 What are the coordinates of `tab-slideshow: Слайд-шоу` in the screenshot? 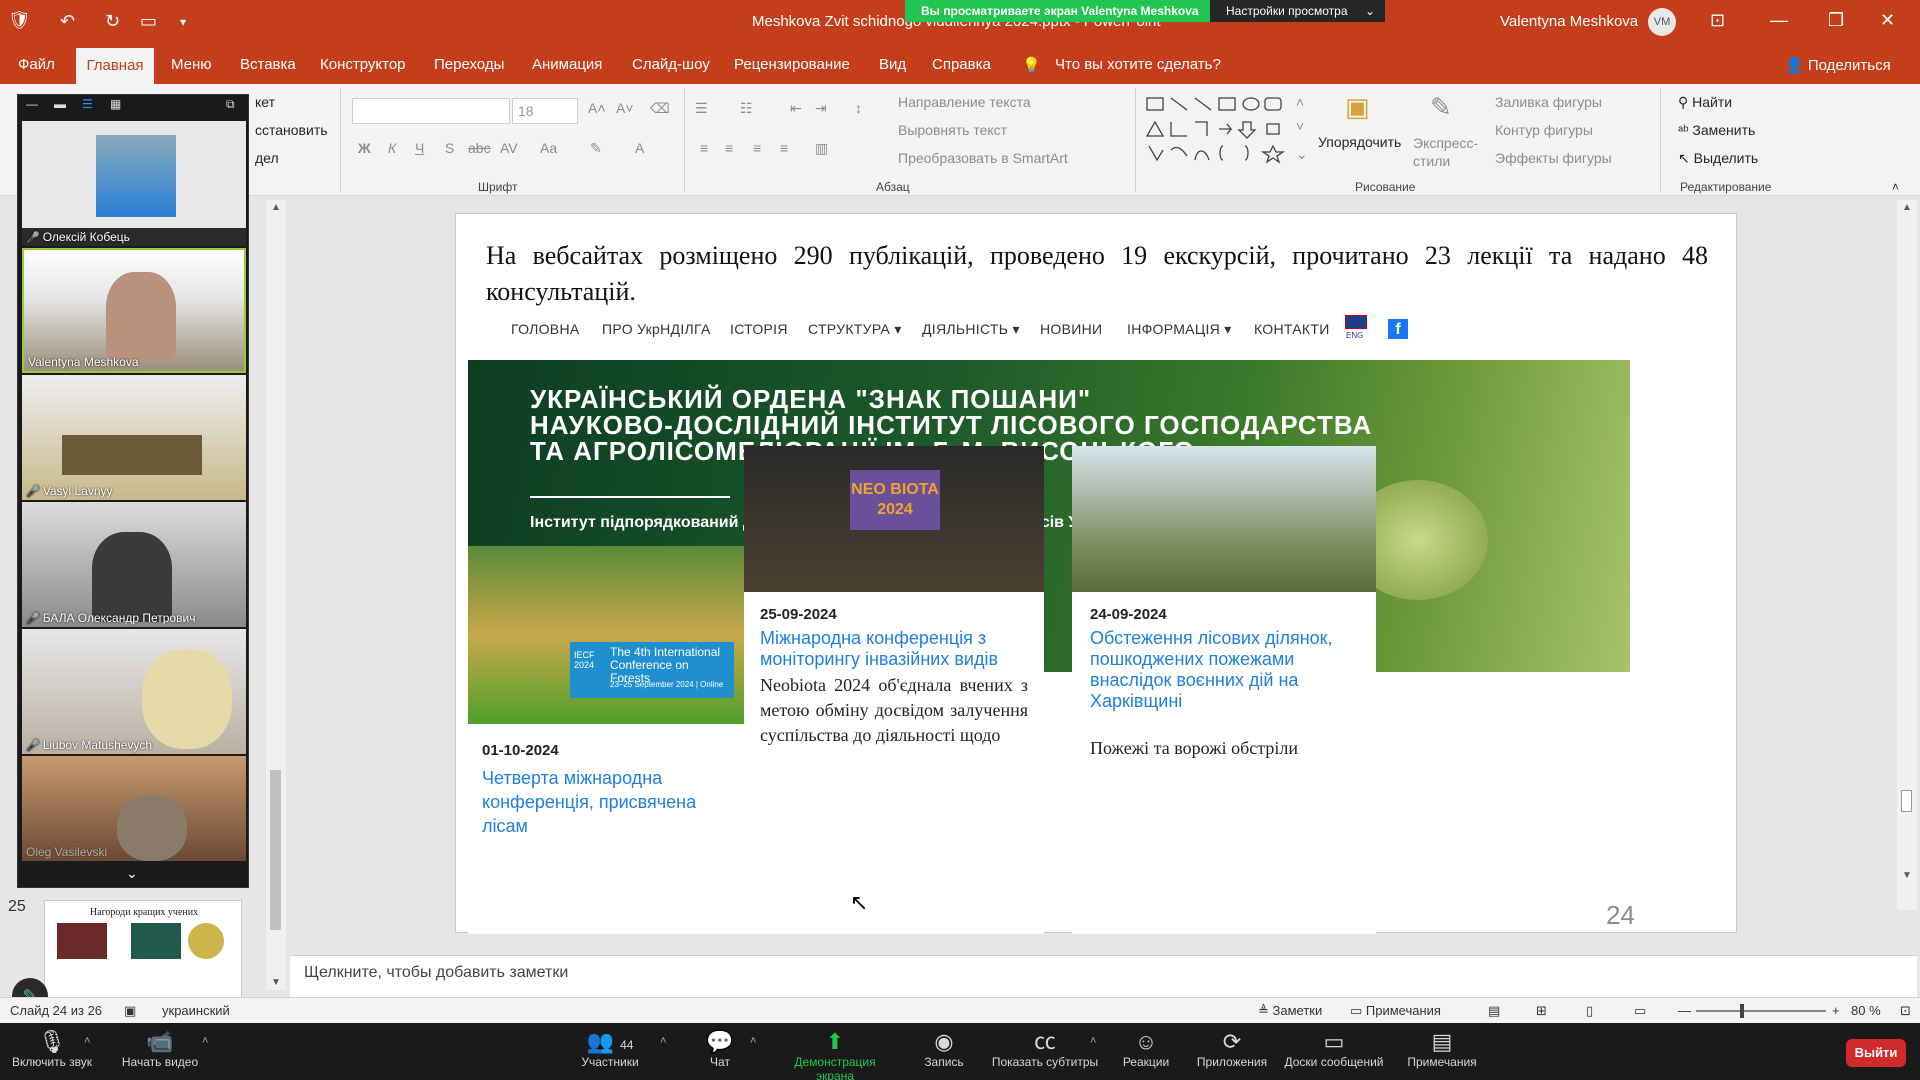 It's located at (671, 64).